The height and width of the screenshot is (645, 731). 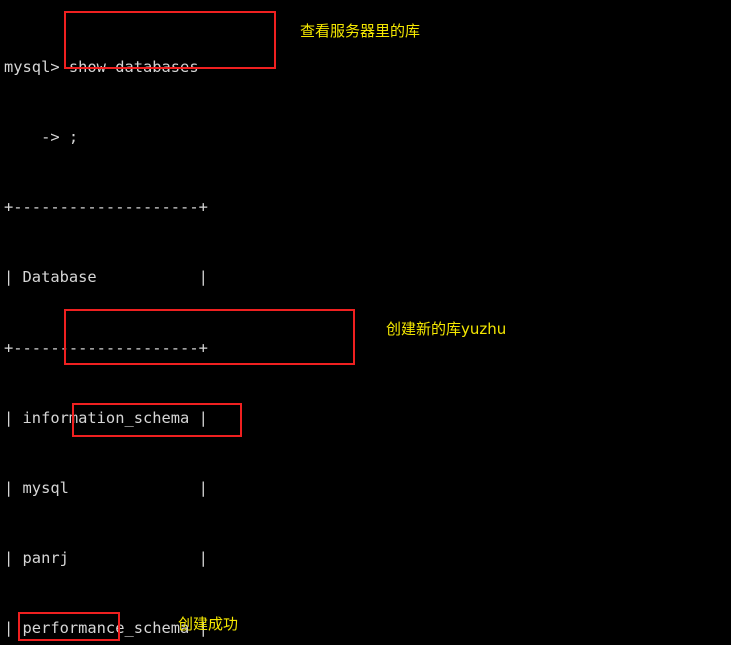 I want to click on terminal-line: -> ;, so click(x=41, y=137).